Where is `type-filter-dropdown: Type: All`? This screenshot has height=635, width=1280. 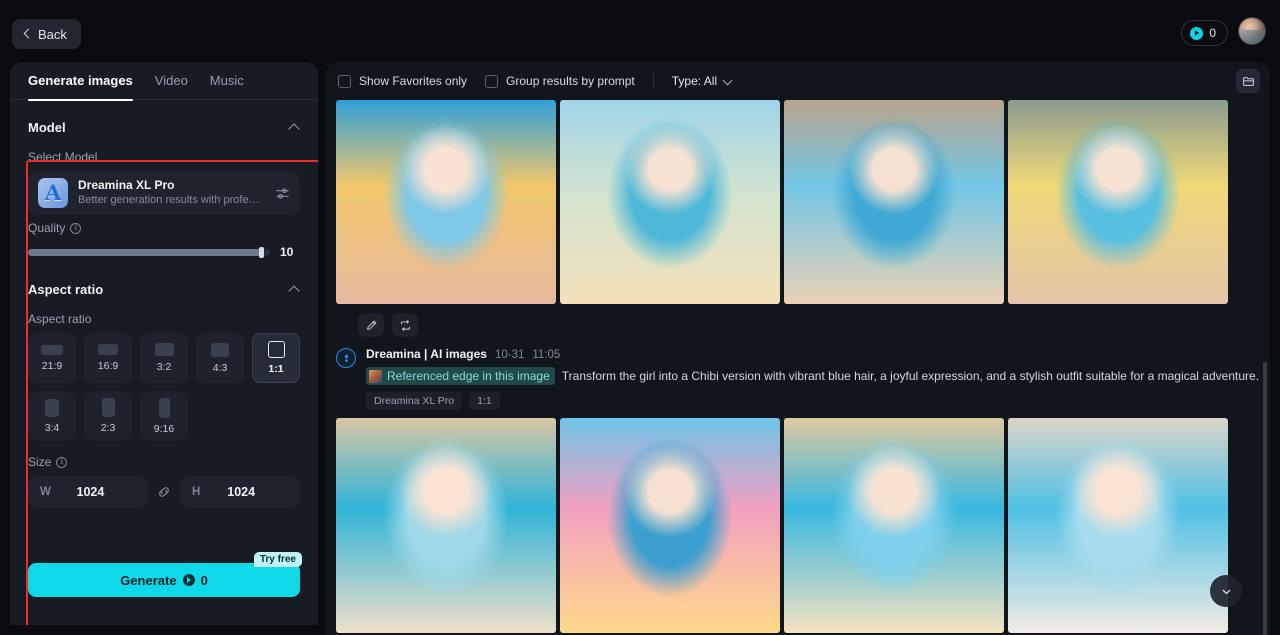
type-filter-dropdown: Type: All is located at coordinates (702, 81).